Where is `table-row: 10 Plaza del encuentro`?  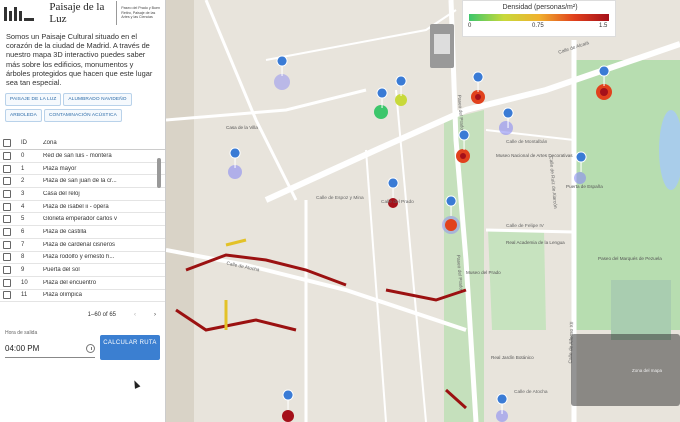
table-row: 10 Plaza del encuentro is located at coordinates (82, 283).